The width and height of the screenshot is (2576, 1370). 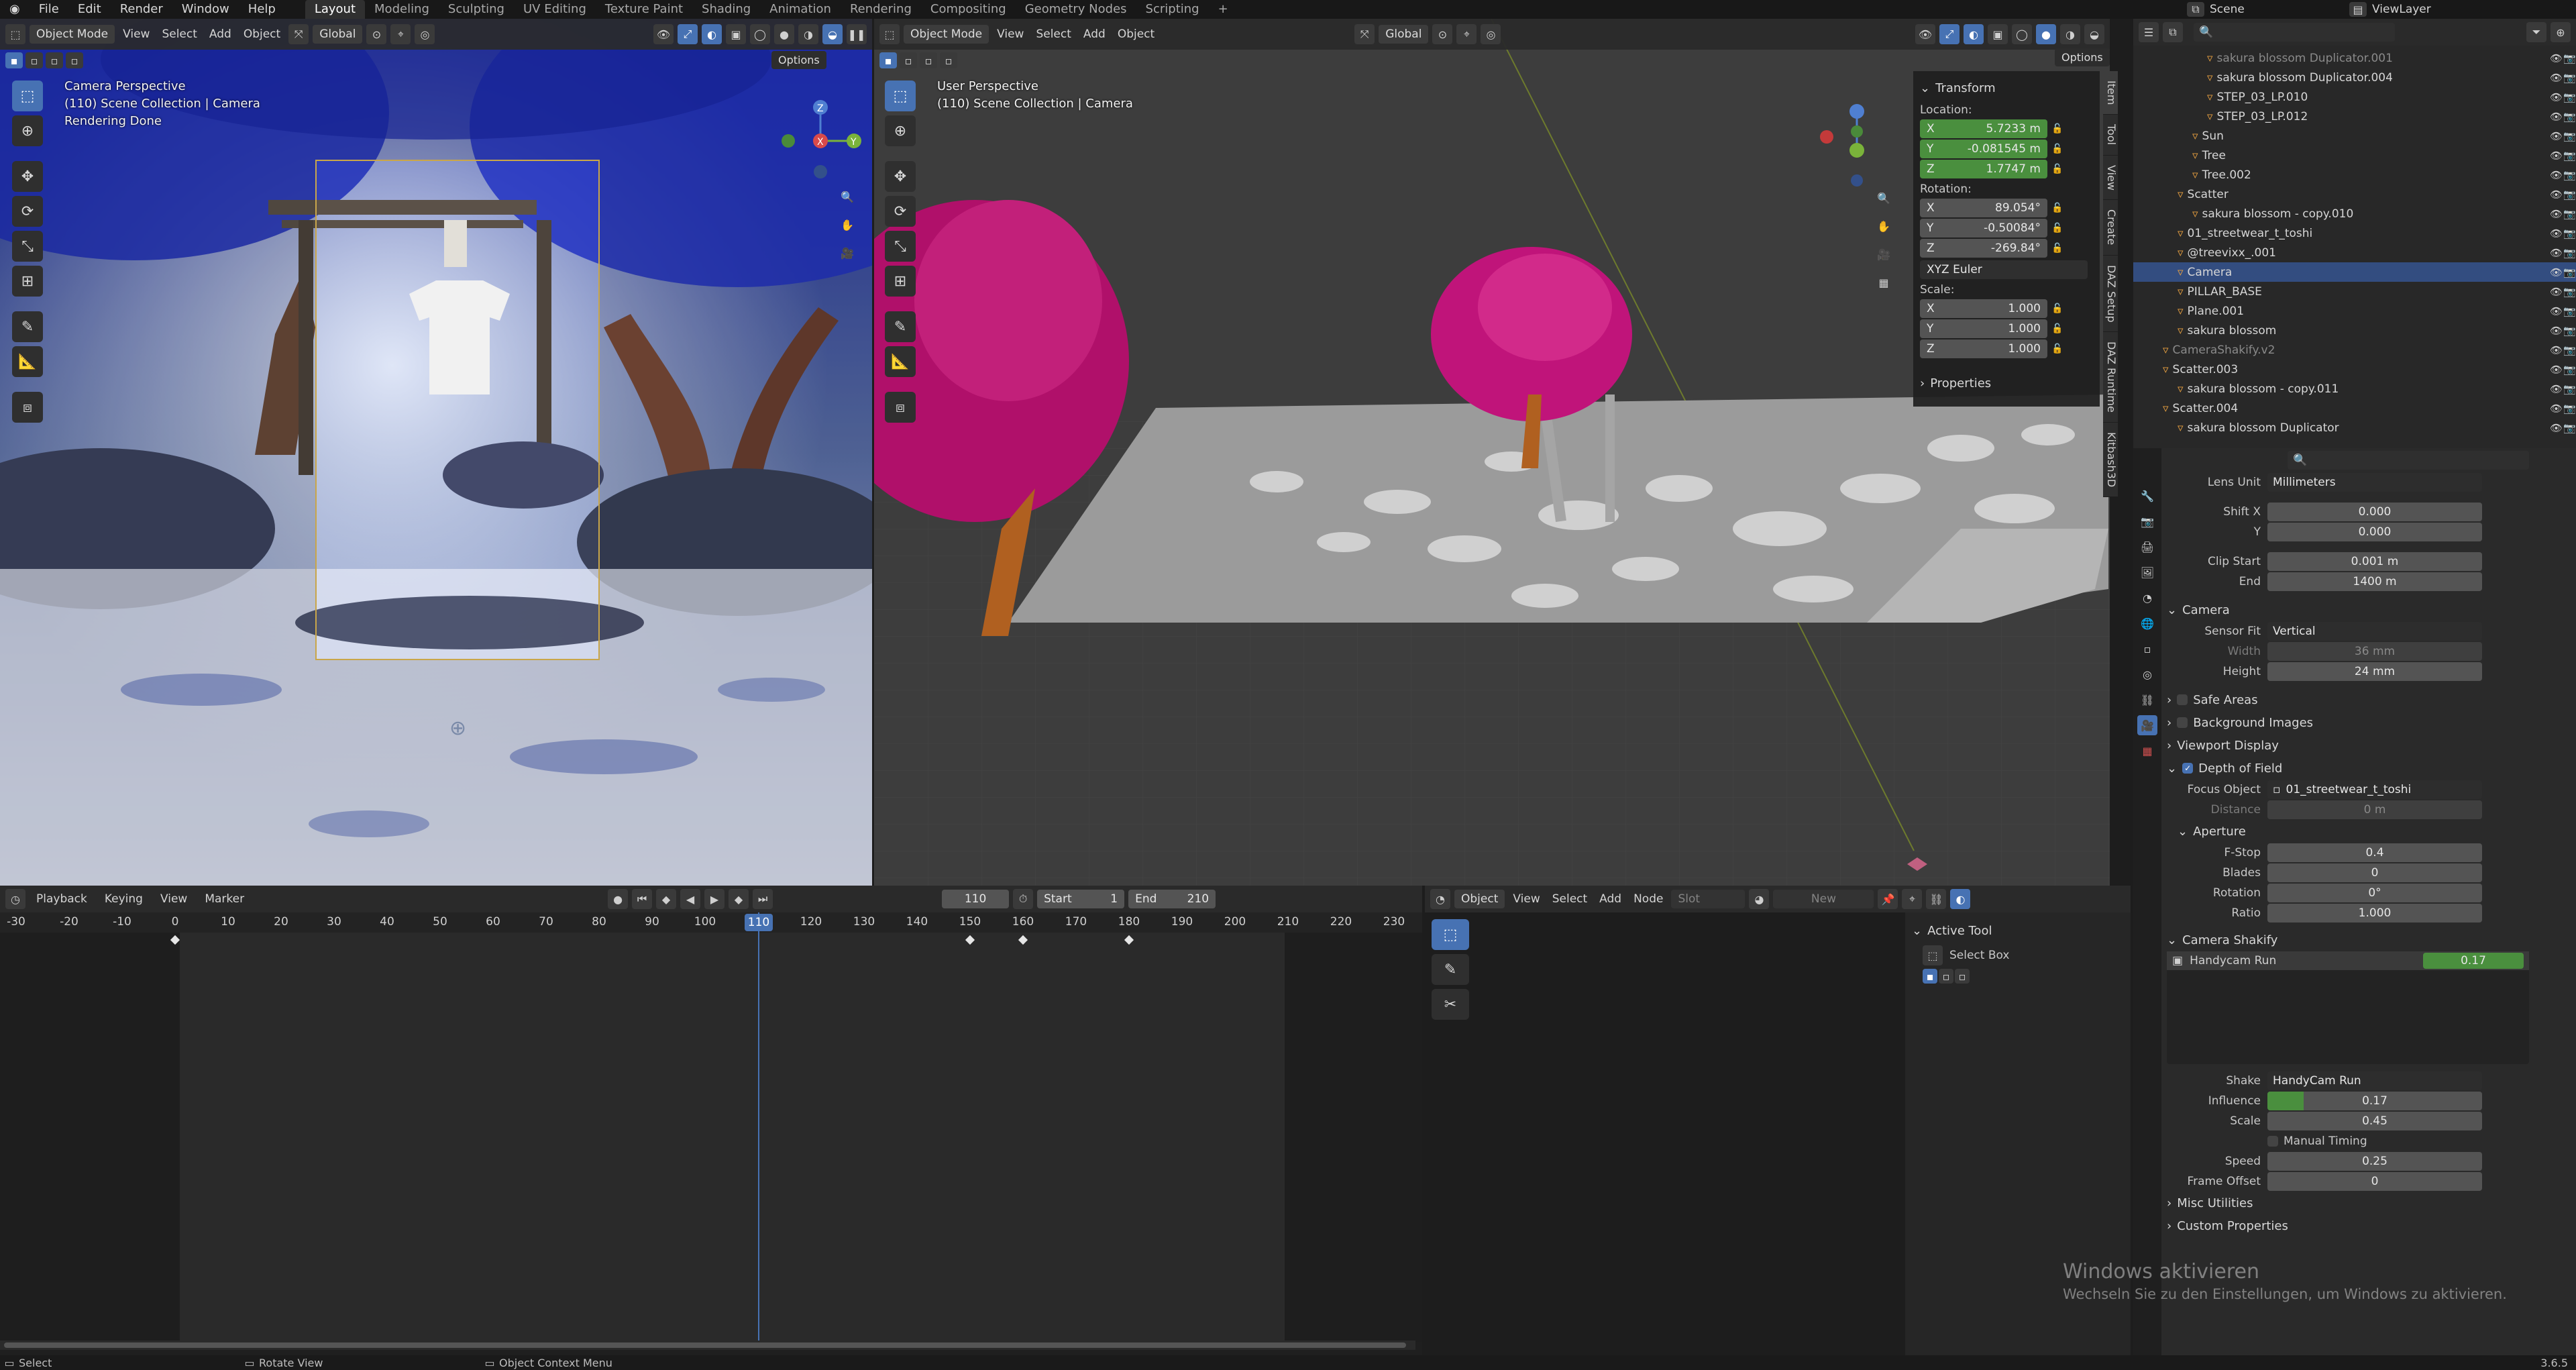 I want to click on tab-daz-runtime: DAZ Runtime, so click(x=2110, y=377).